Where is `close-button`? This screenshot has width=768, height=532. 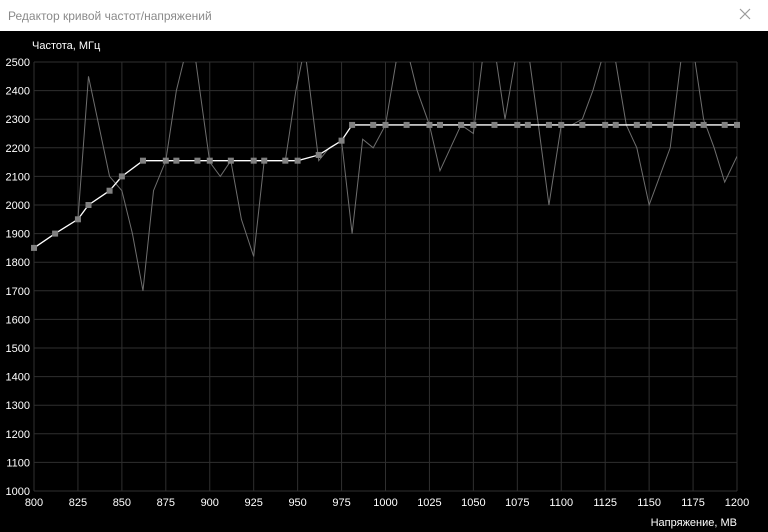
close-button is located at coordinates (745, 15).